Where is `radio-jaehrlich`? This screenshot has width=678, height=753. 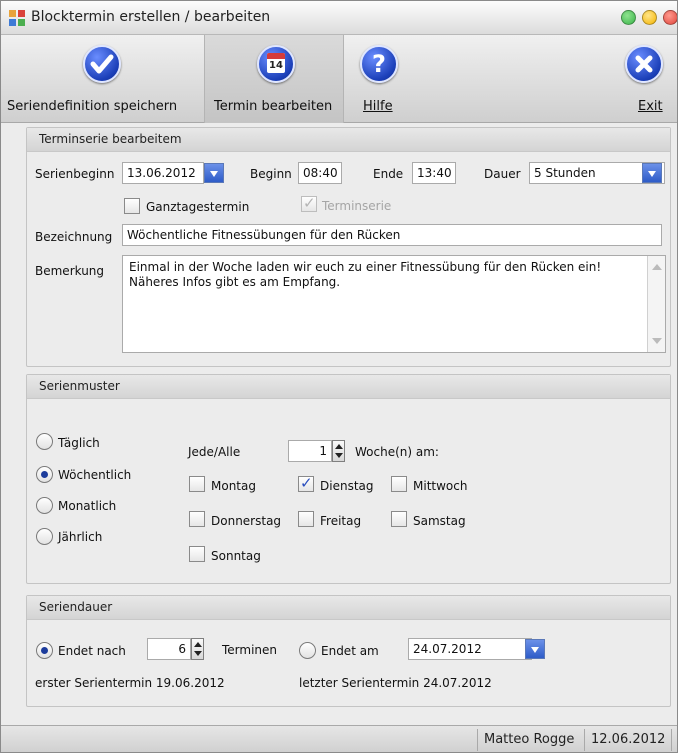 radio-jaehrlich is located at coordinates (44, 536).